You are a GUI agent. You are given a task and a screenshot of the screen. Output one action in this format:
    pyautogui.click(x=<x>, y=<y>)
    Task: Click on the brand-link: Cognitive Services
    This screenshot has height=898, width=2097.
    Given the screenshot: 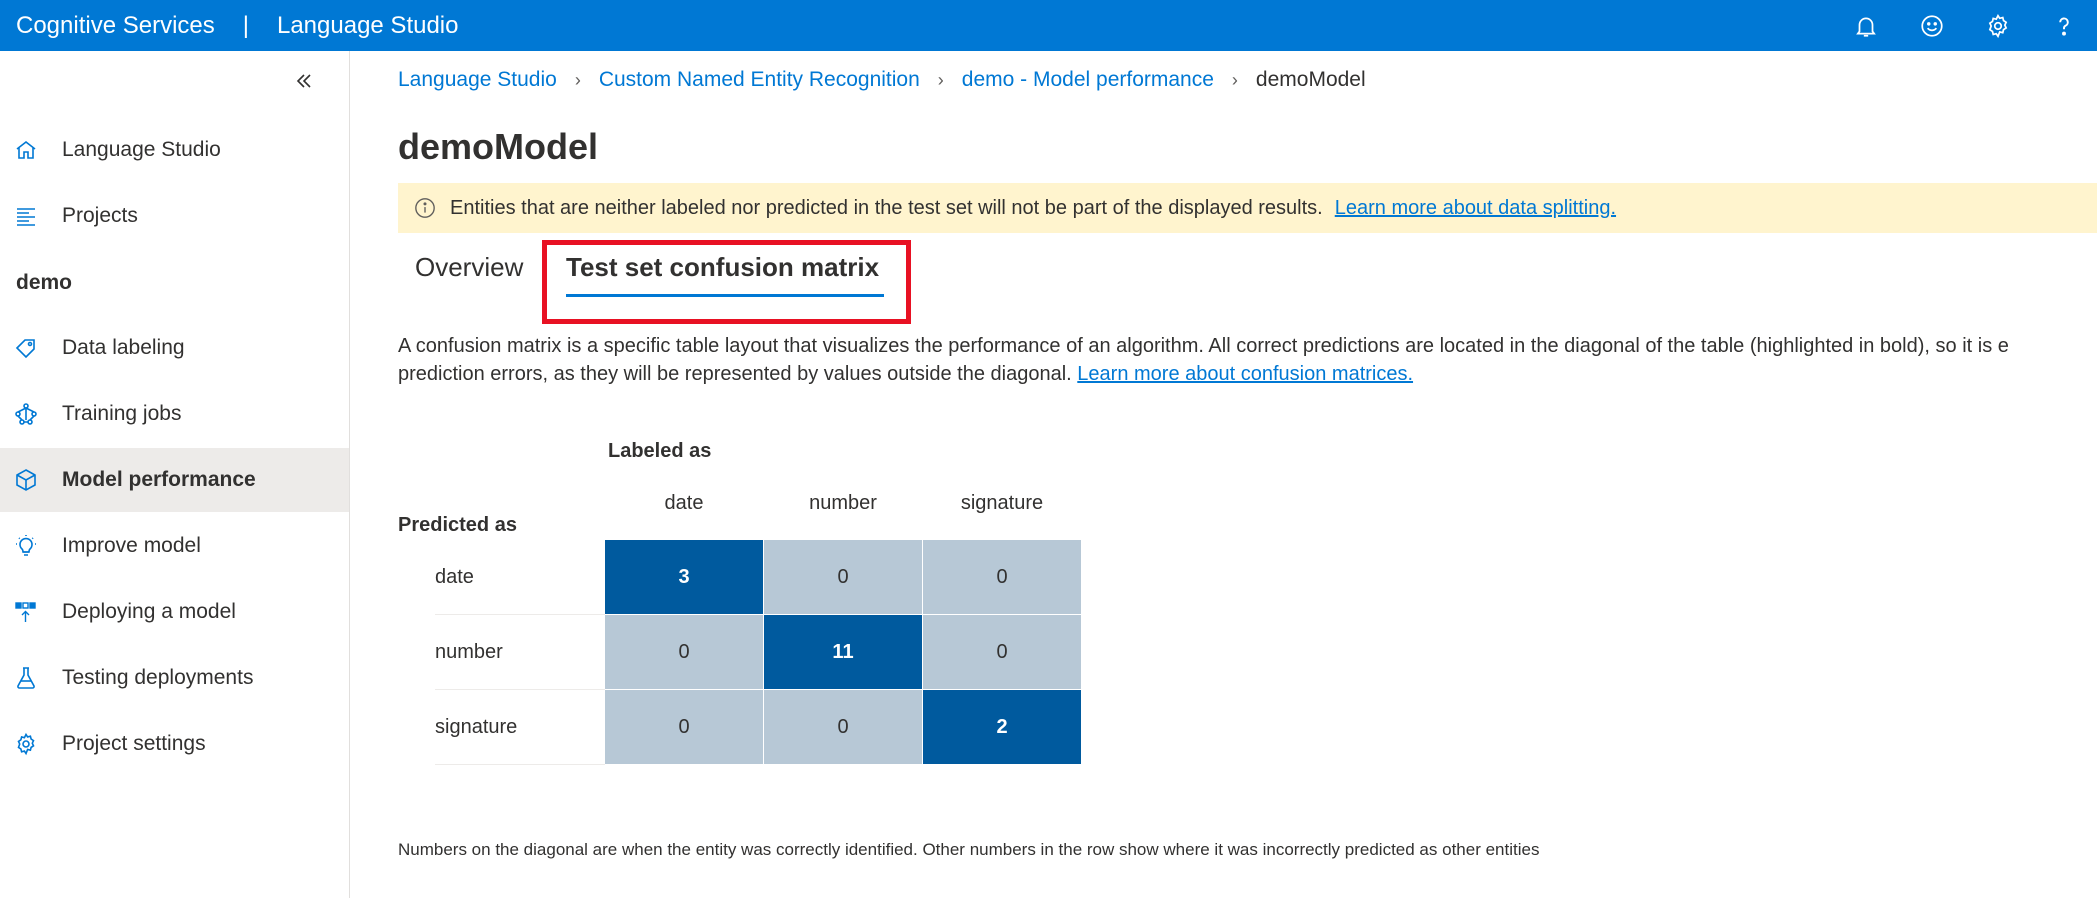 What is the action you would take?
    pyautogui.click(x=115, y=26)
    